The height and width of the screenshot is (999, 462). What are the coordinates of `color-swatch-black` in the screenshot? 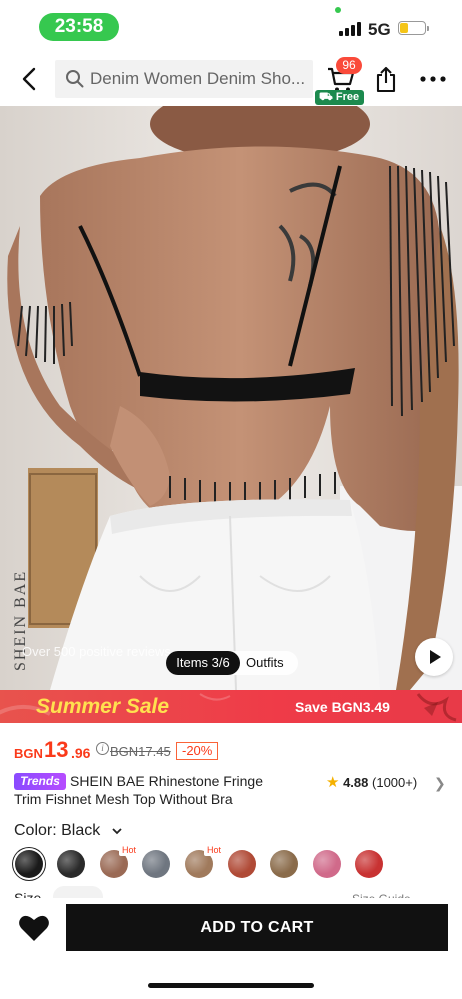 It's located at (29, 864).